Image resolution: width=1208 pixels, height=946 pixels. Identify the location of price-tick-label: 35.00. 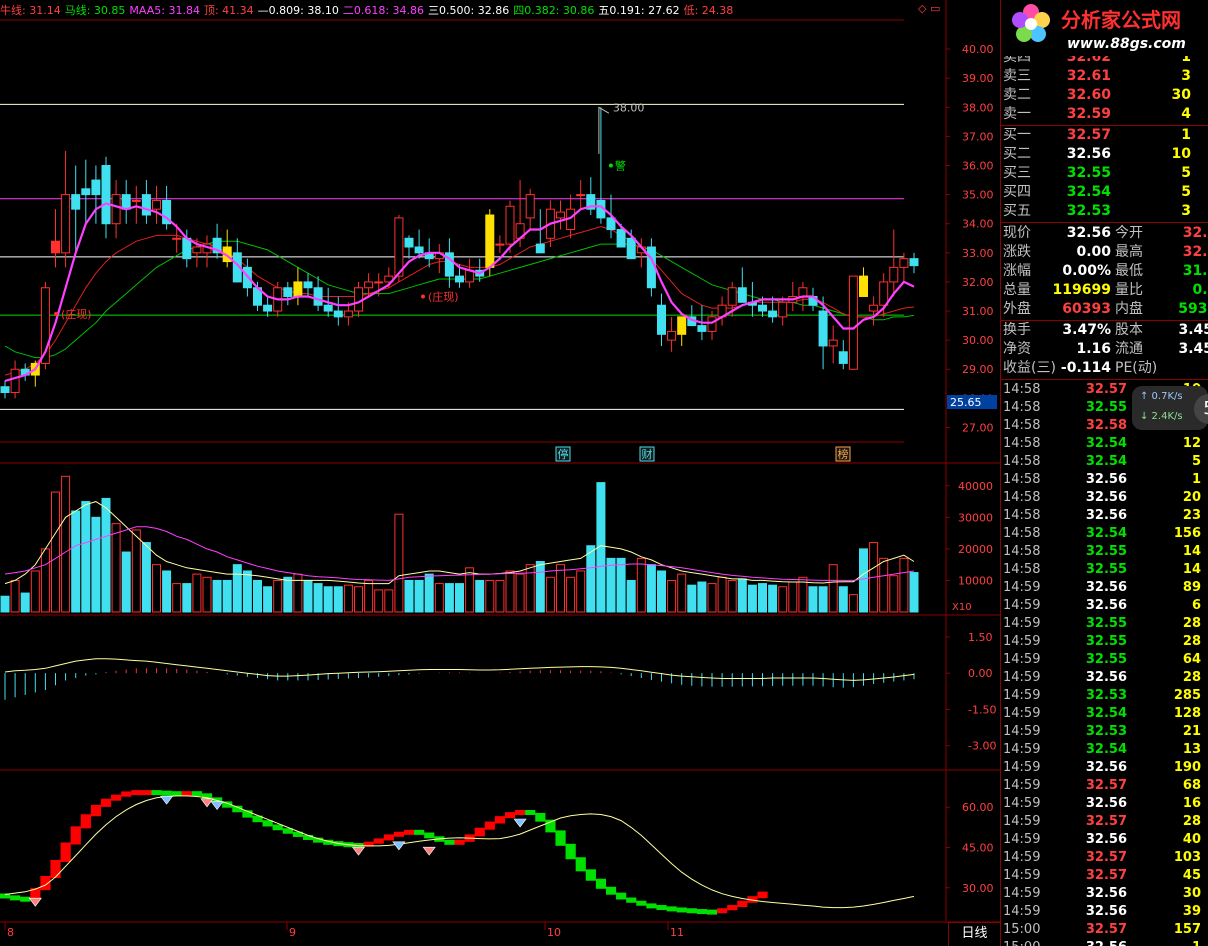
(978, 195).